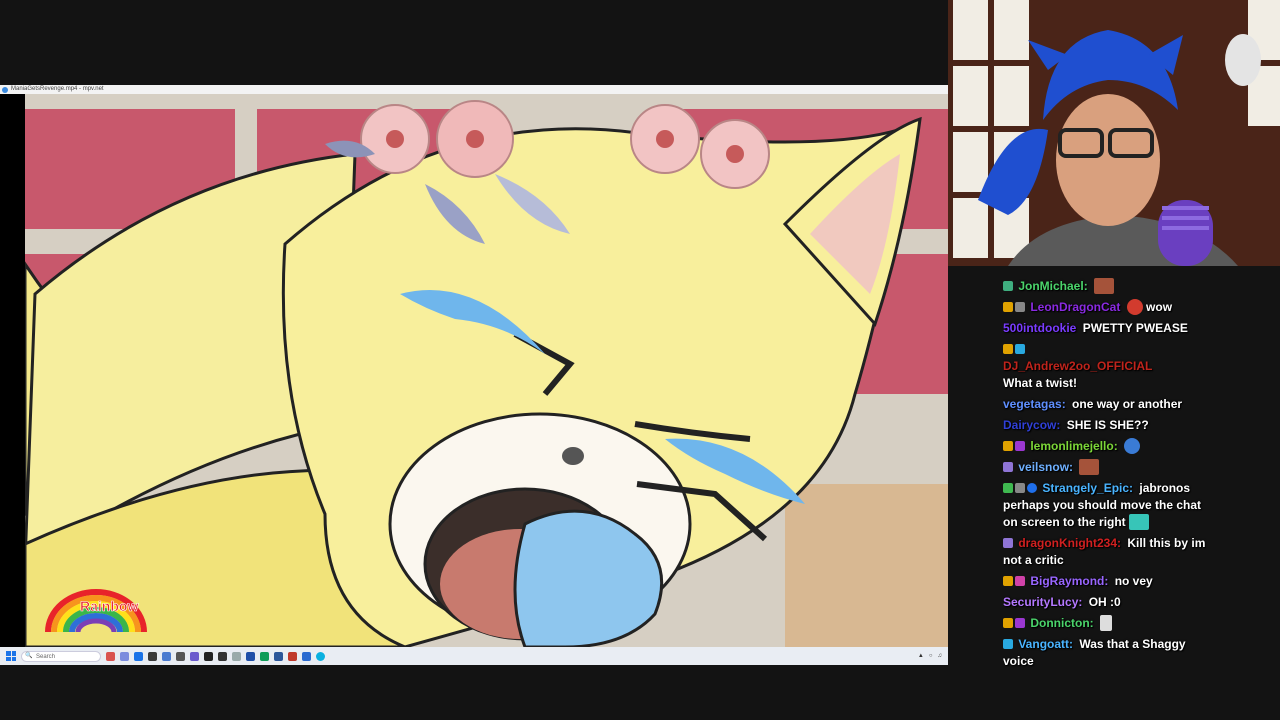 The height and width of the screenshot is (720, 1280). I want to click on chat-message: veilsnow:, so click(1105, 467).